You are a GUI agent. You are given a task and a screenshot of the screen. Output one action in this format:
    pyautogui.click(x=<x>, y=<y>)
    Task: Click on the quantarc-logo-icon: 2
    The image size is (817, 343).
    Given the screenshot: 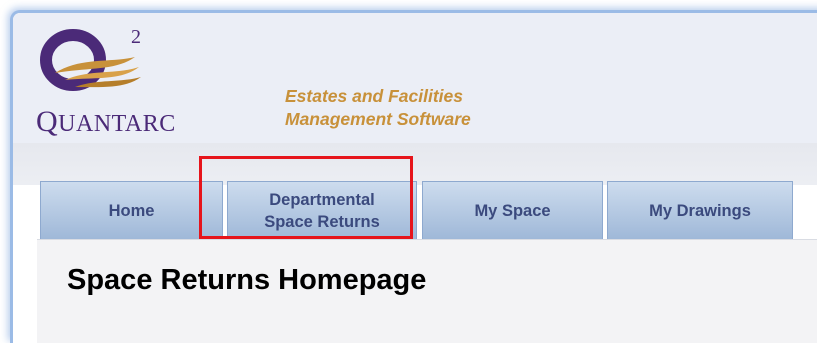 What is the action you would take?
    pyautogui.click(x=90, y=59)
    